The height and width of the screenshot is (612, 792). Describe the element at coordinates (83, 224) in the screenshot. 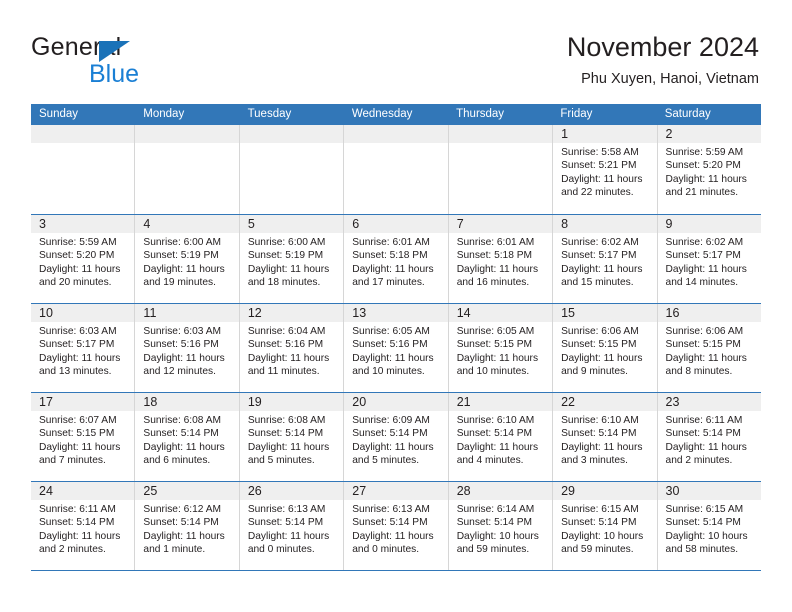

I see `day-number: 3` at that location.